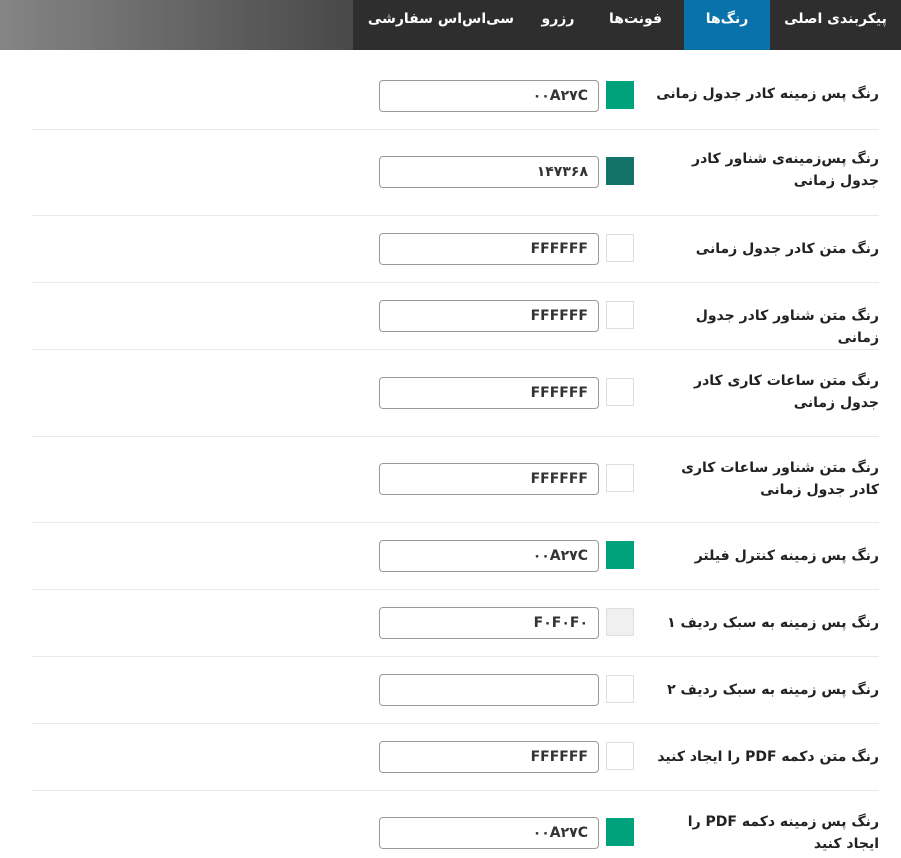 This screenshot has height=858, width=901. Describe the element at coordinates (727, 25) in the screenshot. I see `tab-colors: رنگ‌ها` at that location.